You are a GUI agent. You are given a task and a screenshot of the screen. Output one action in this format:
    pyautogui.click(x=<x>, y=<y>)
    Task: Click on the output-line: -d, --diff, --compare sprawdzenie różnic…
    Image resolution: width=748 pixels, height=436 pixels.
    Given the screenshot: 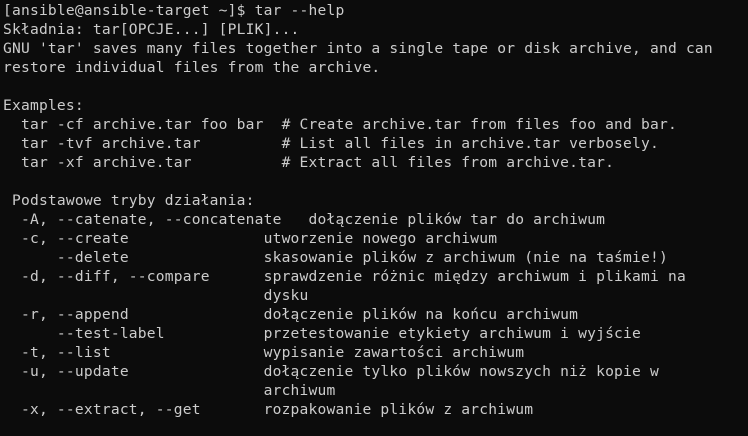 What is the action you would take?
    pyautogui.click(x=344, y=276)
    